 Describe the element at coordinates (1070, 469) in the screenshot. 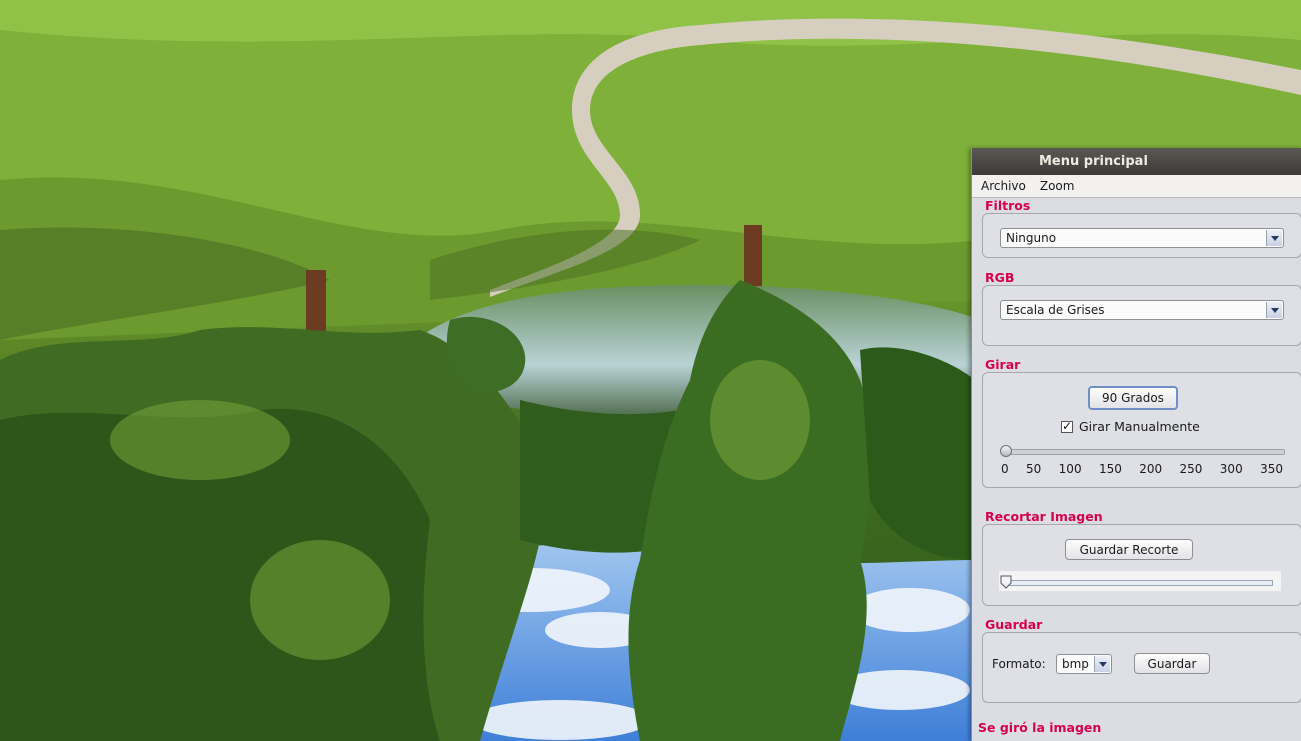

I see `tick-label: 100` at that location.